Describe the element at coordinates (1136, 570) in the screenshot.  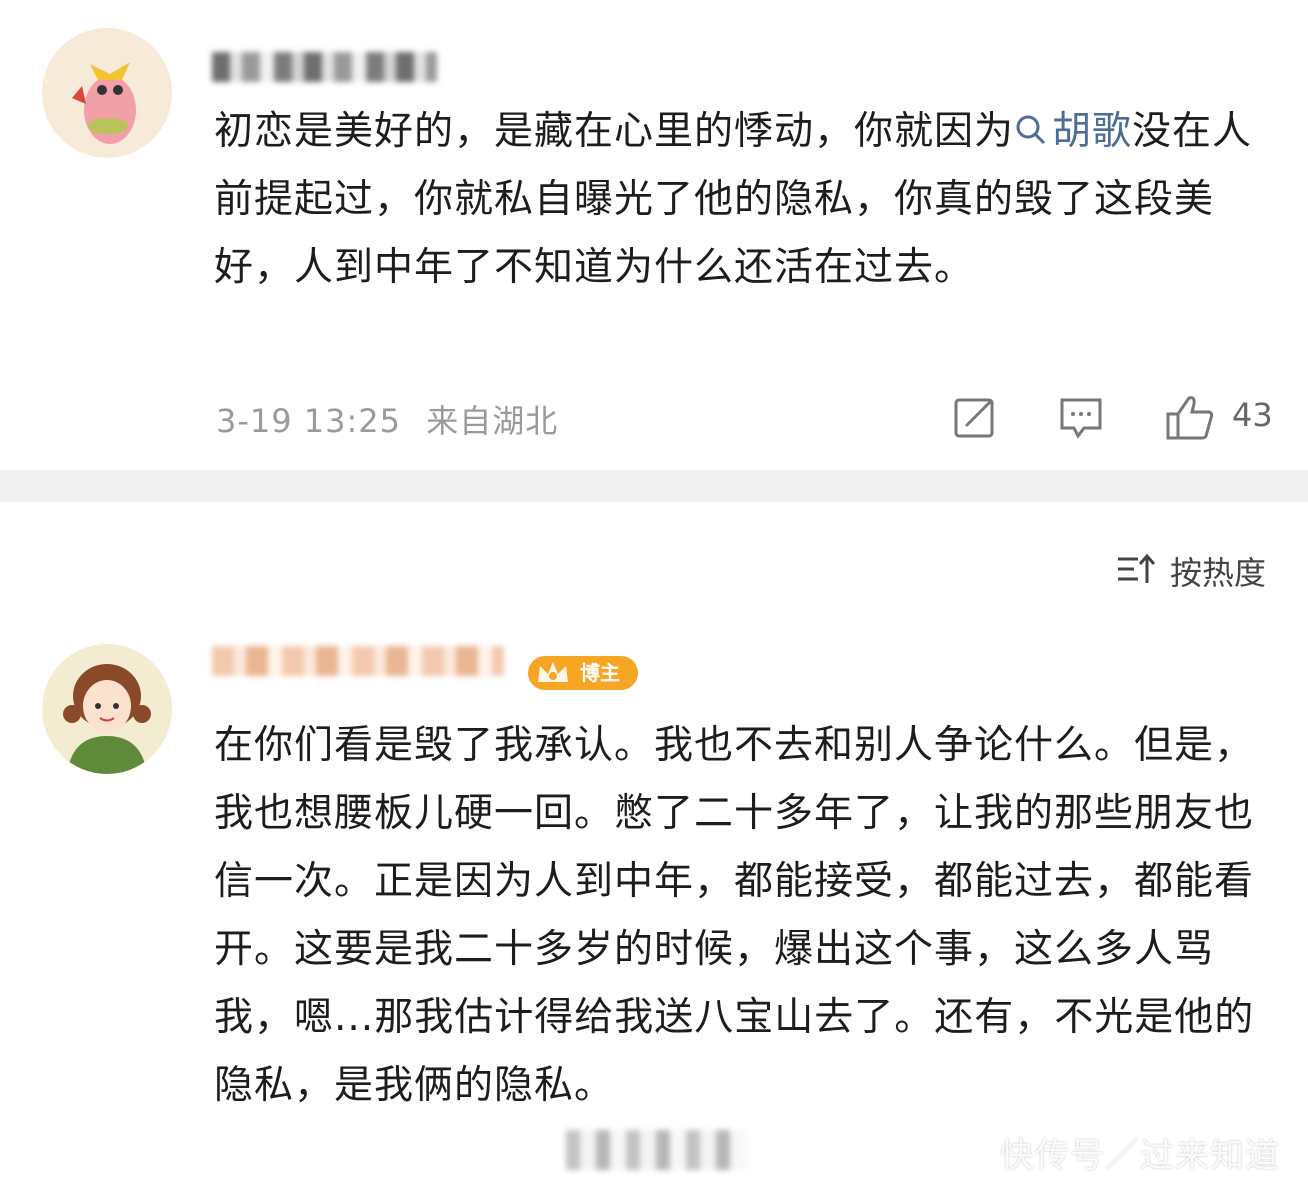
I see `sort-icon` at that location.